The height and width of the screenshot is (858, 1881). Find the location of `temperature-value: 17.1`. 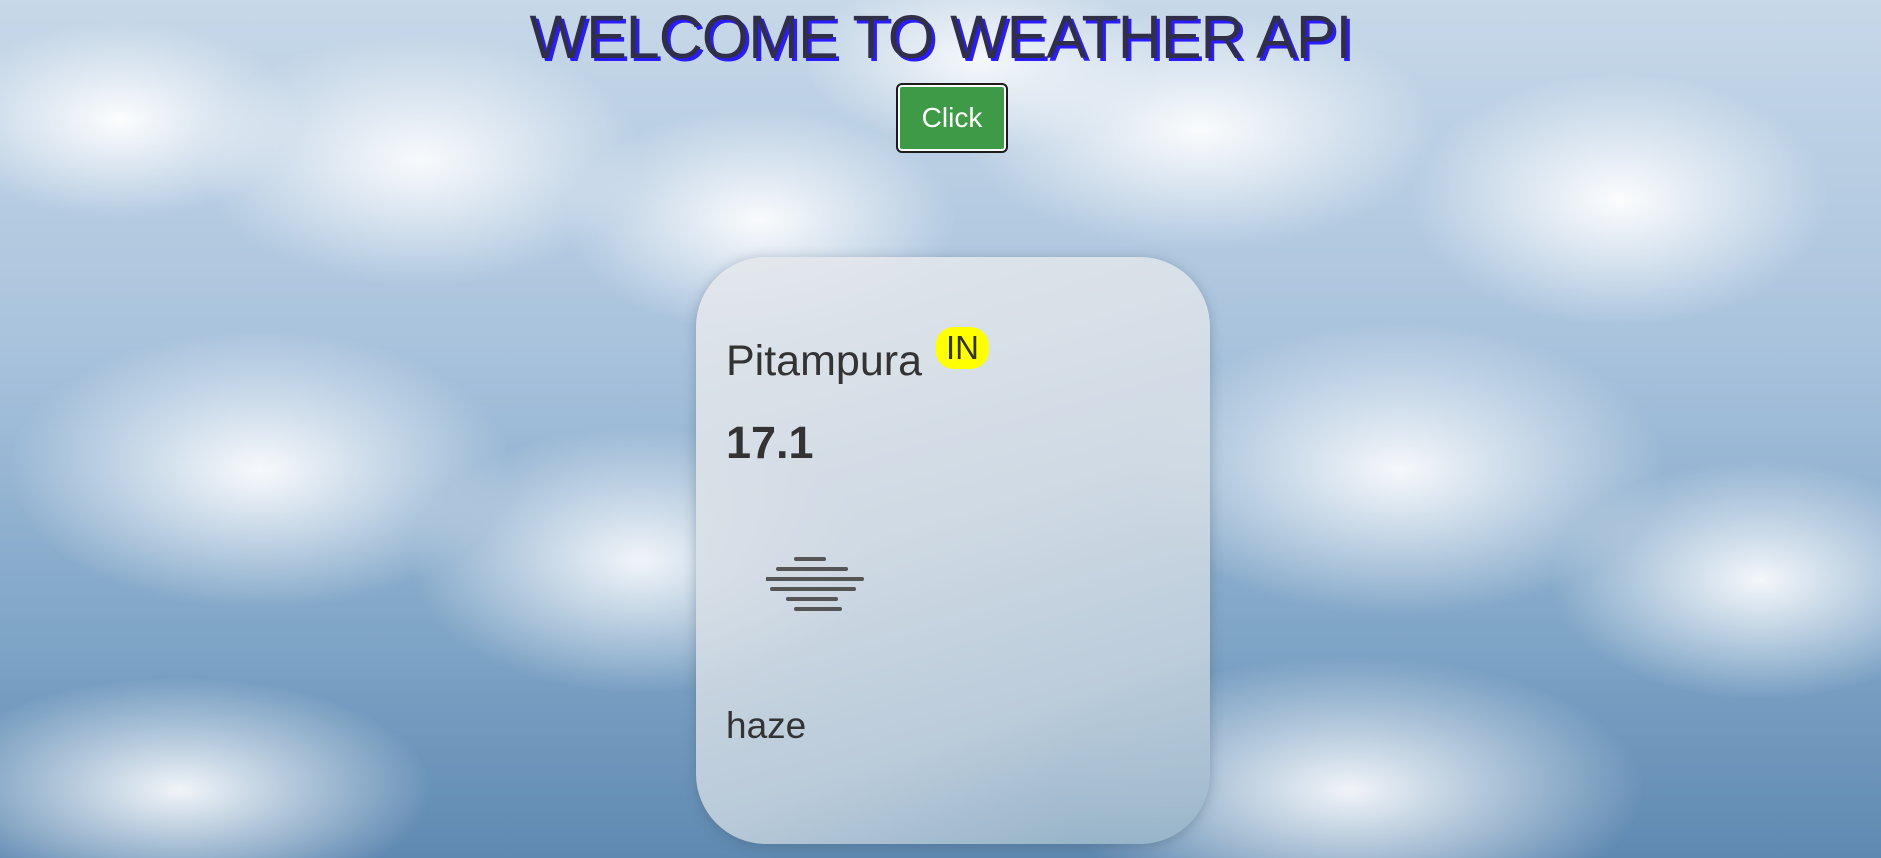

temperature-value: 17.1 is located at coordinates (770, 442).